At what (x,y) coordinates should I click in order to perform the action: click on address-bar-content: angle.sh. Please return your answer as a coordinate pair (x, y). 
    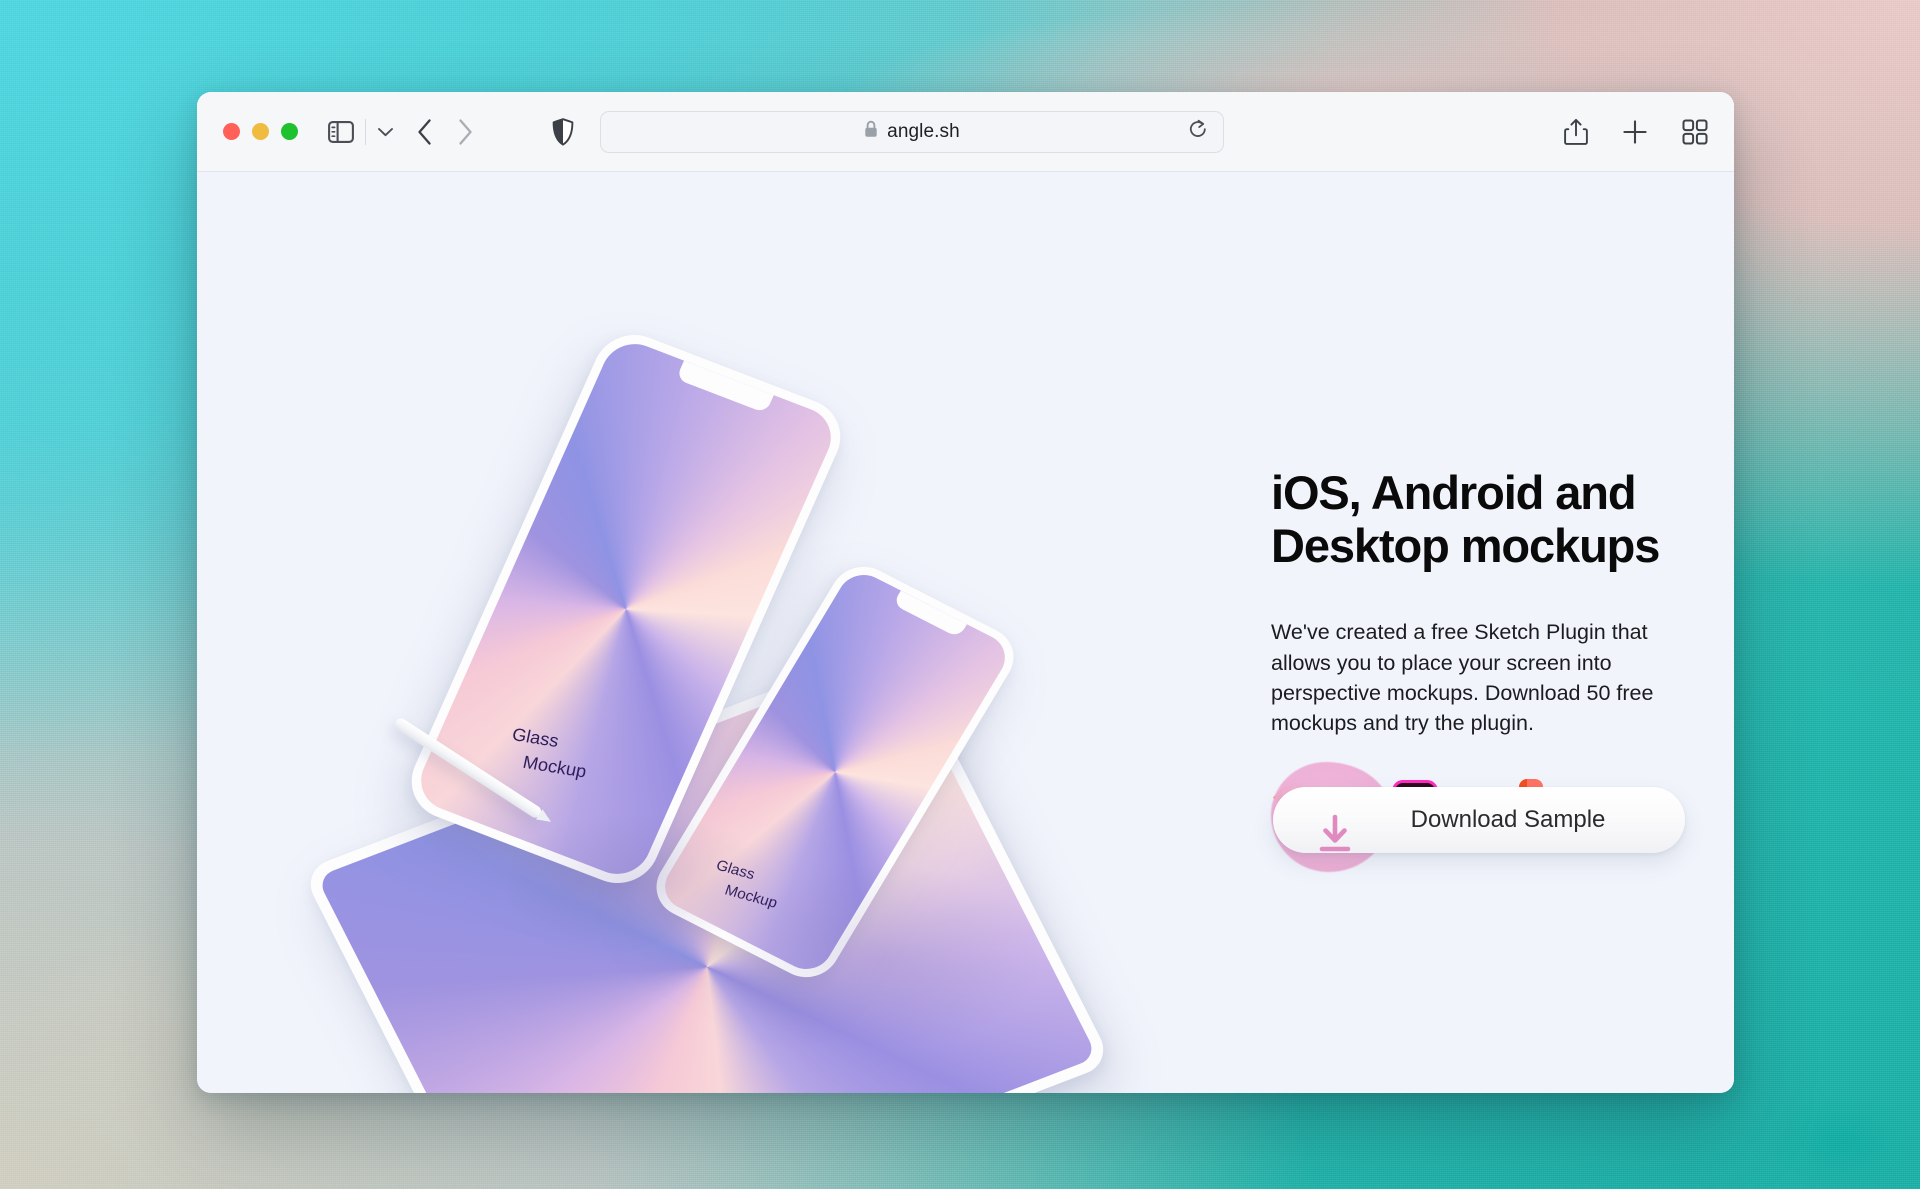
    Looking at the image, I should click on (912, 131).